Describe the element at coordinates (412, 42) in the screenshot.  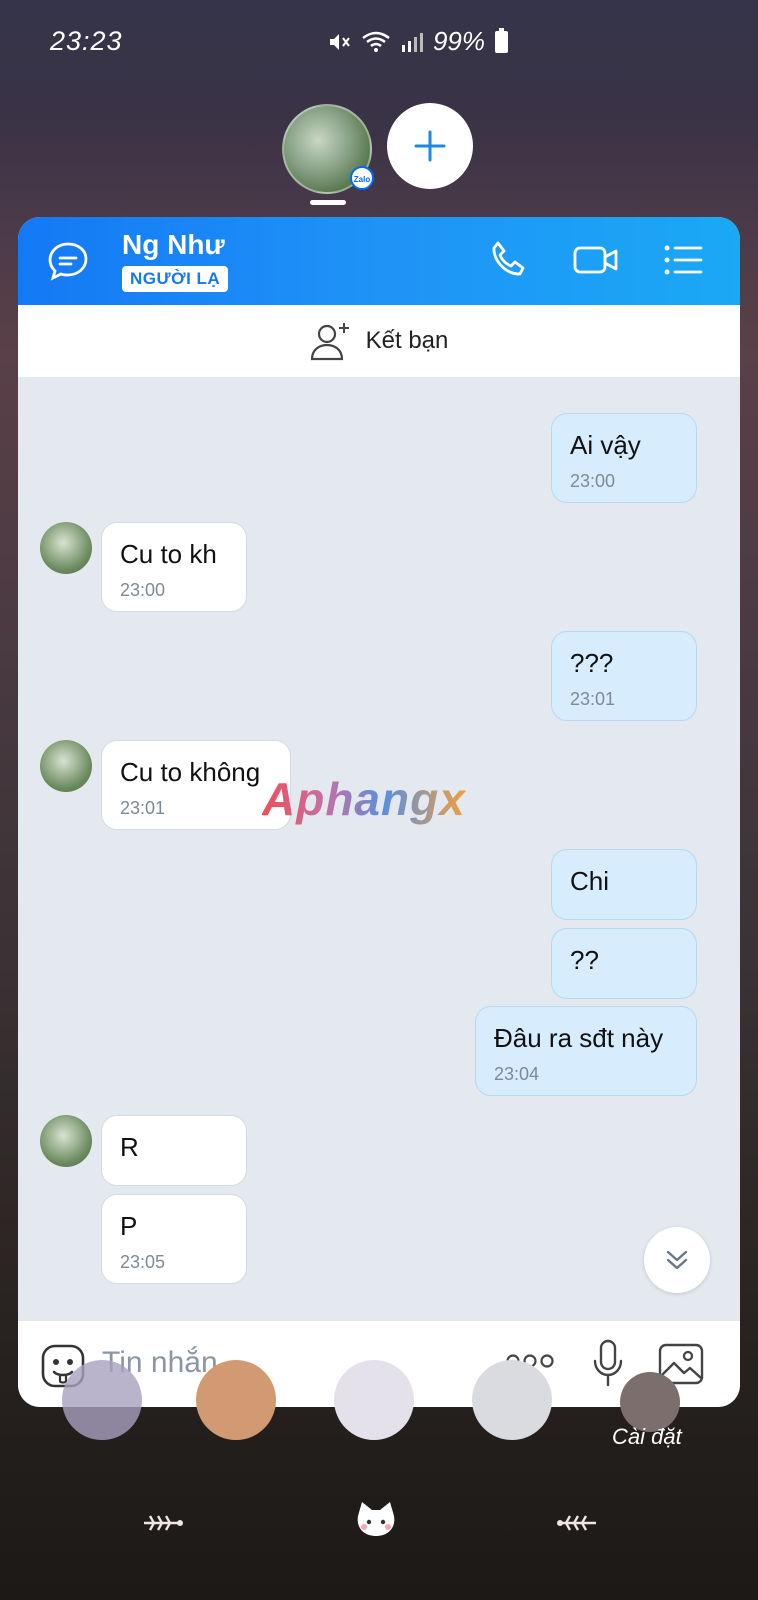
I see `signal-icon` at that location.